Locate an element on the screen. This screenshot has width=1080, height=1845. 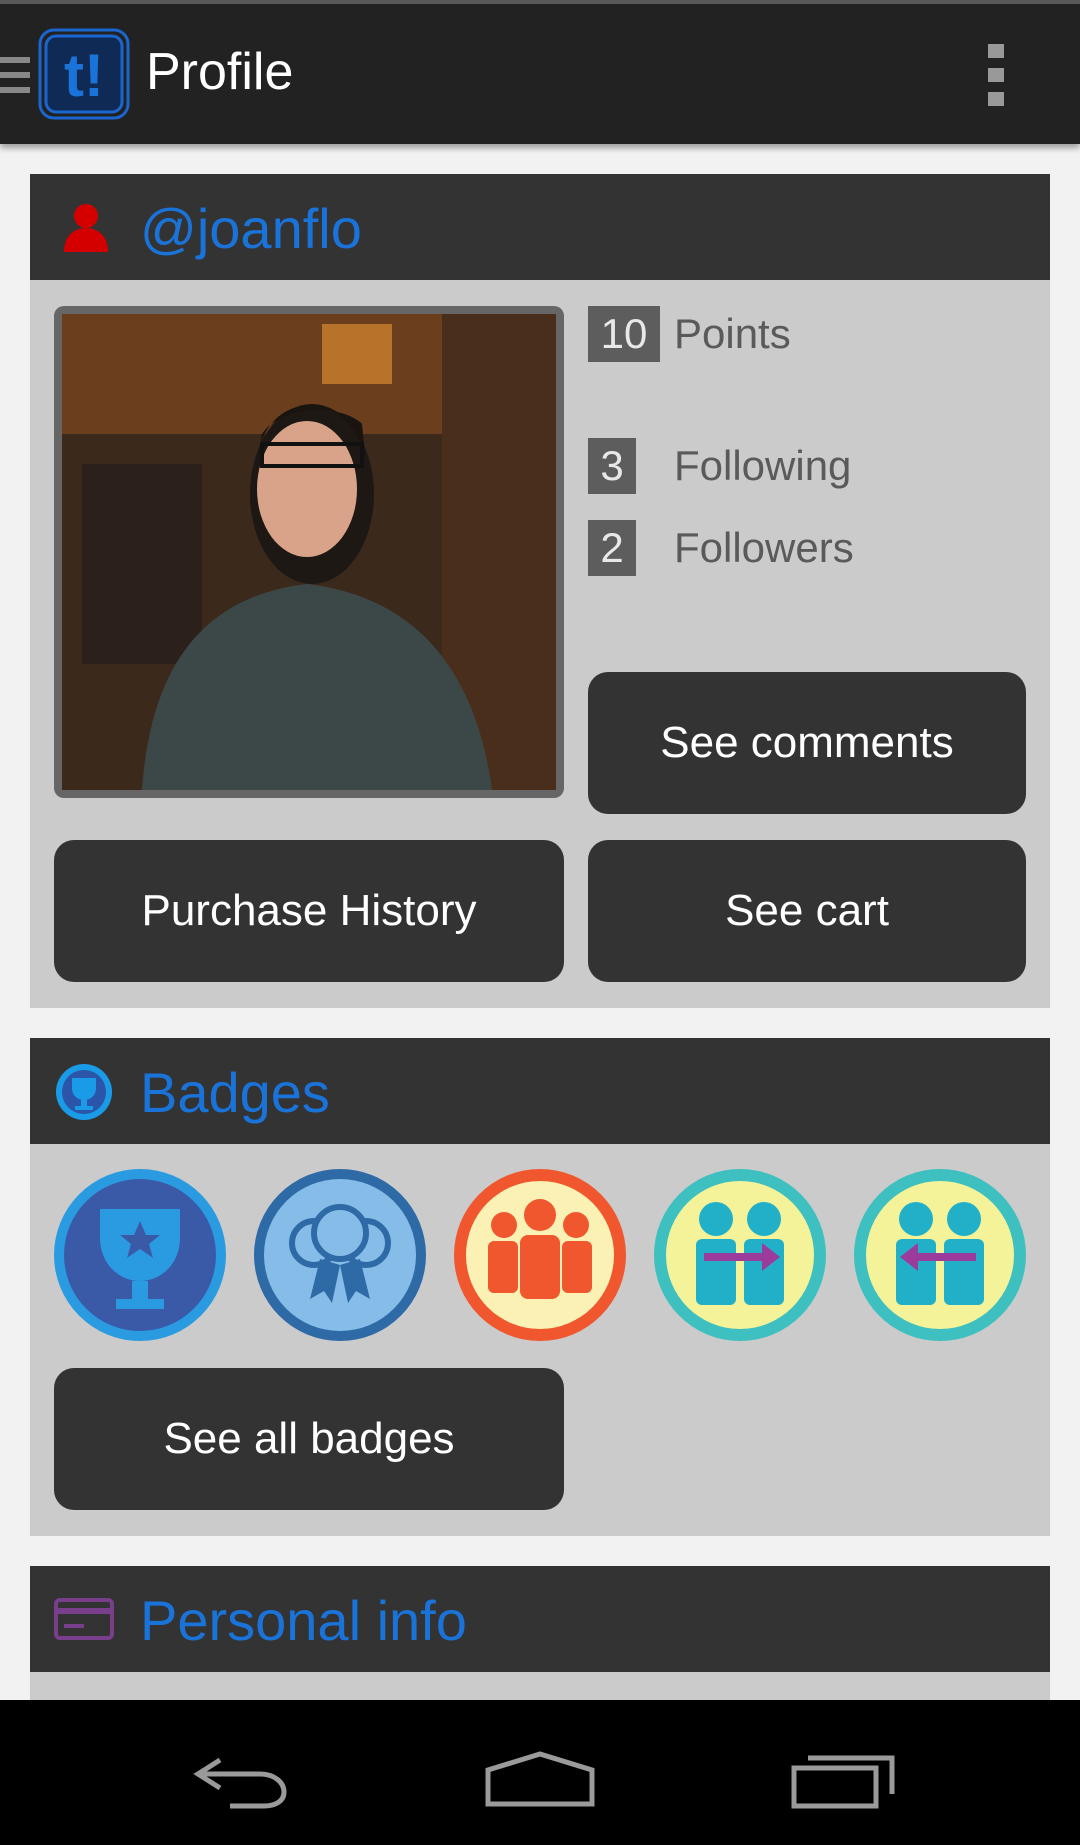
followers-stat: 2 Followers is located at coordinates (721, 548).